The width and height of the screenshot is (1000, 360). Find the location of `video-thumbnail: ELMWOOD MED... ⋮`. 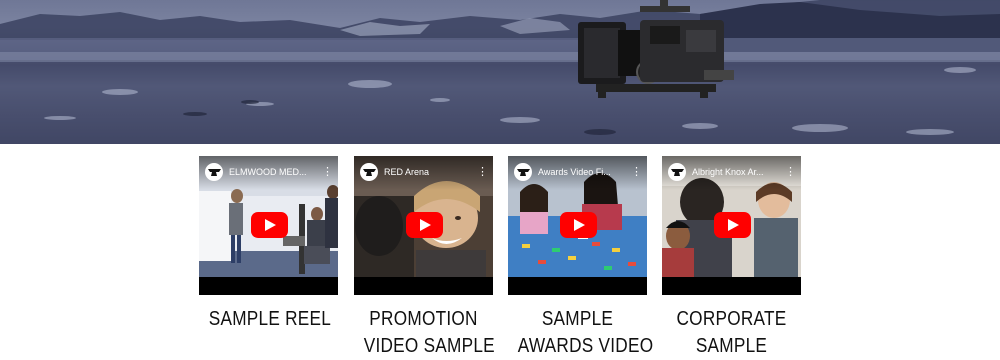

video-thumbnail: ELMWOOD MED... ⋮ is located at coordinates (268, 225).